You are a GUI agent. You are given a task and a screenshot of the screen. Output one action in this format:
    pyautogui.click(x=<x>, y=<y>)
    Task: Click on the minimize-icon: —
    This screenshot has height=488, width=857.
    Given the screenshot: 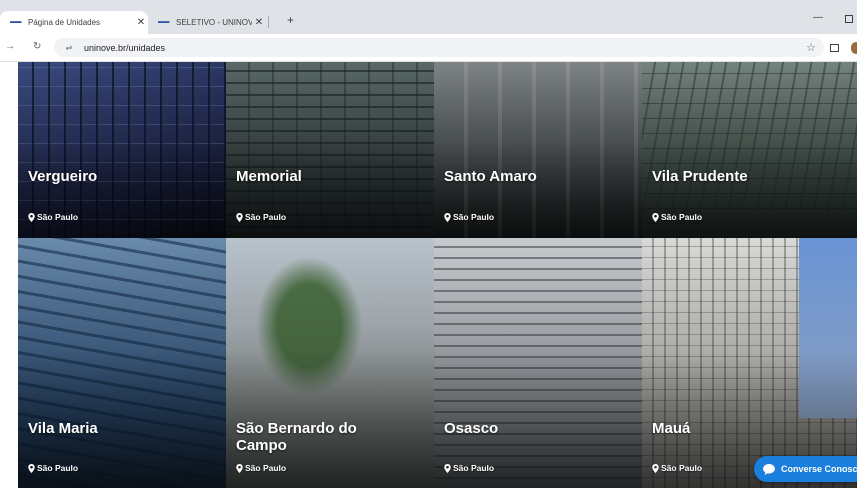 What is the action you would take?
    pyautogui.click(x=818, y=17)
    